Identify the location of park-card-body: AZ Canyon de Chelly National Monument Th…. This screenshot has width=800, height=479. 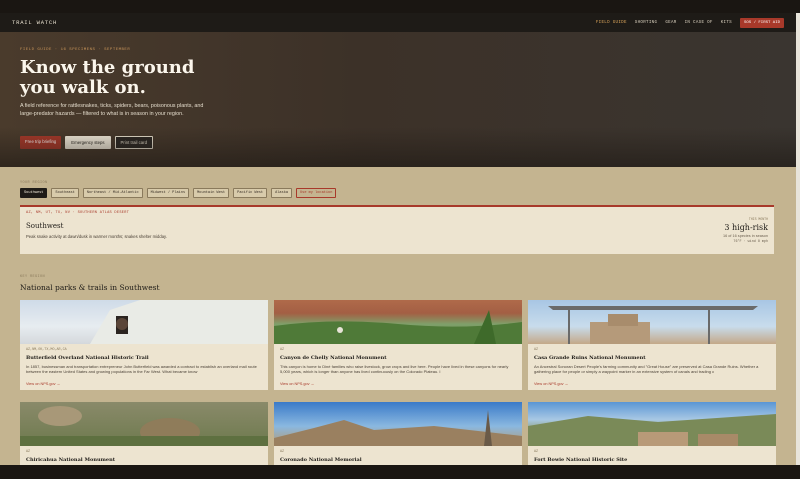
(398, 367).